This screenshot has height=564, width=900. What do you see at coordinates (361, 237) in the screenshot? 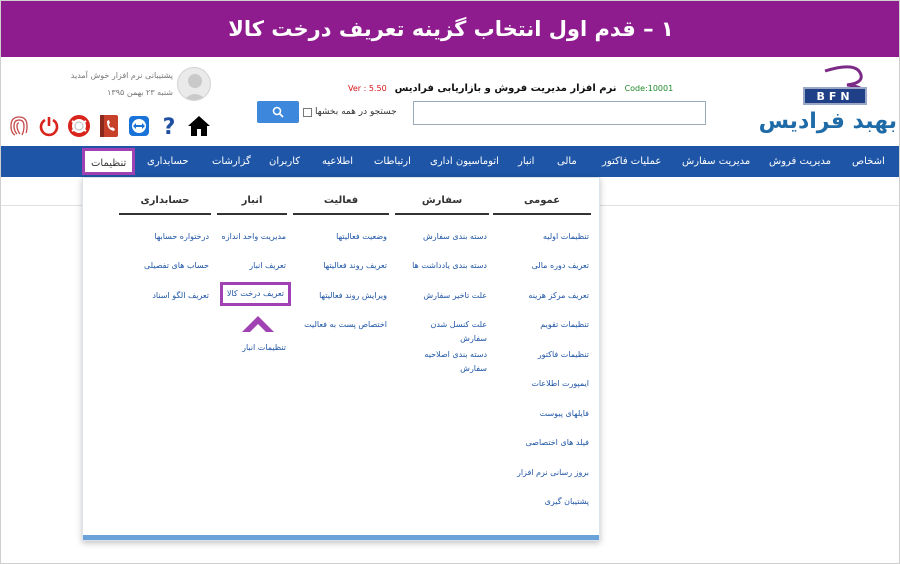
I see `menu-item-activity-status: وضعیت فعالیتها` at bounding box center [361, 237].